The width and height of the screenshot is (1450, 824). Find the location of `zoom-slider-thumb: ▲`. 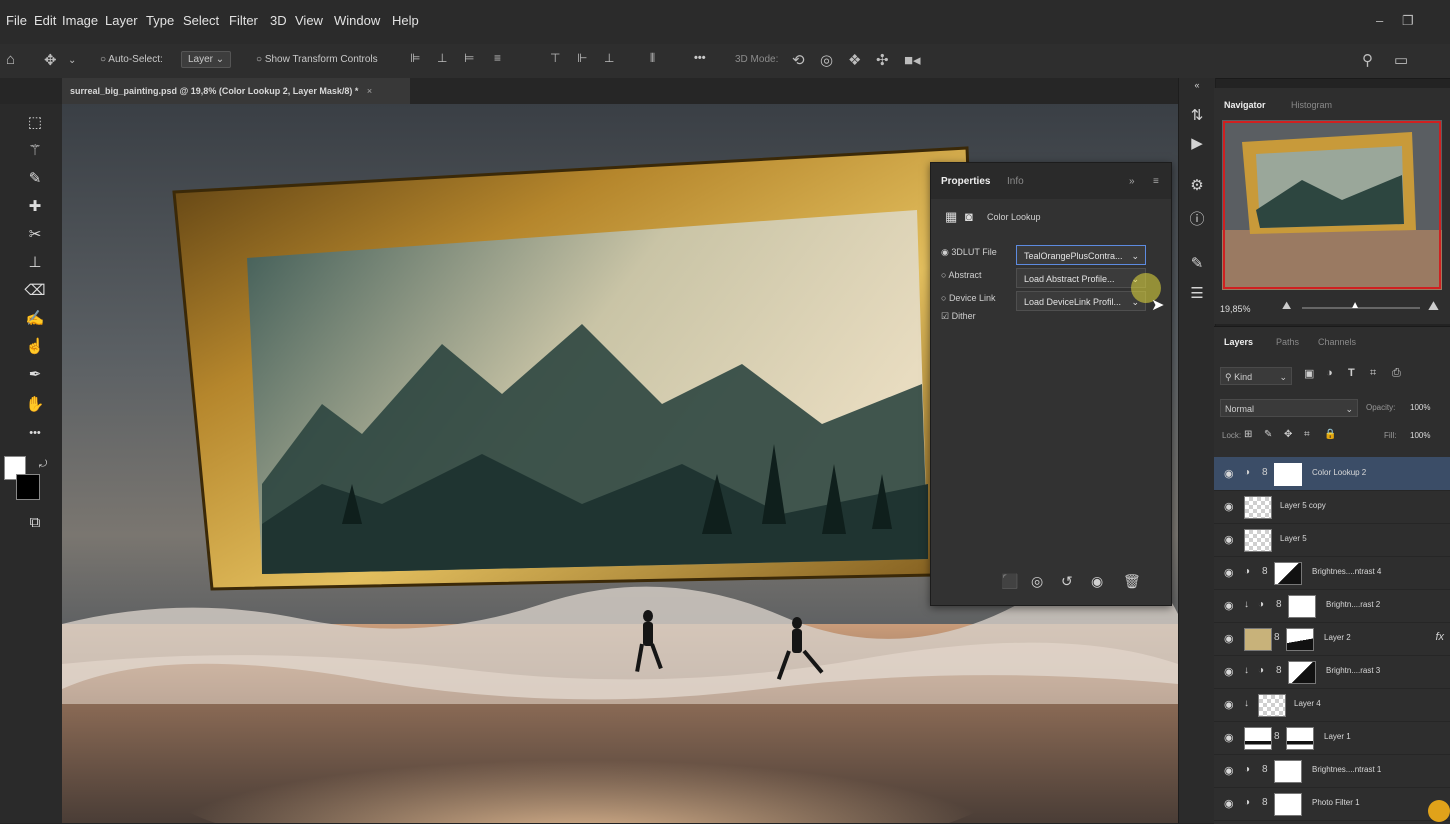

zoom-slider-thumb: ▲ is located at coordinates (1355, 305).